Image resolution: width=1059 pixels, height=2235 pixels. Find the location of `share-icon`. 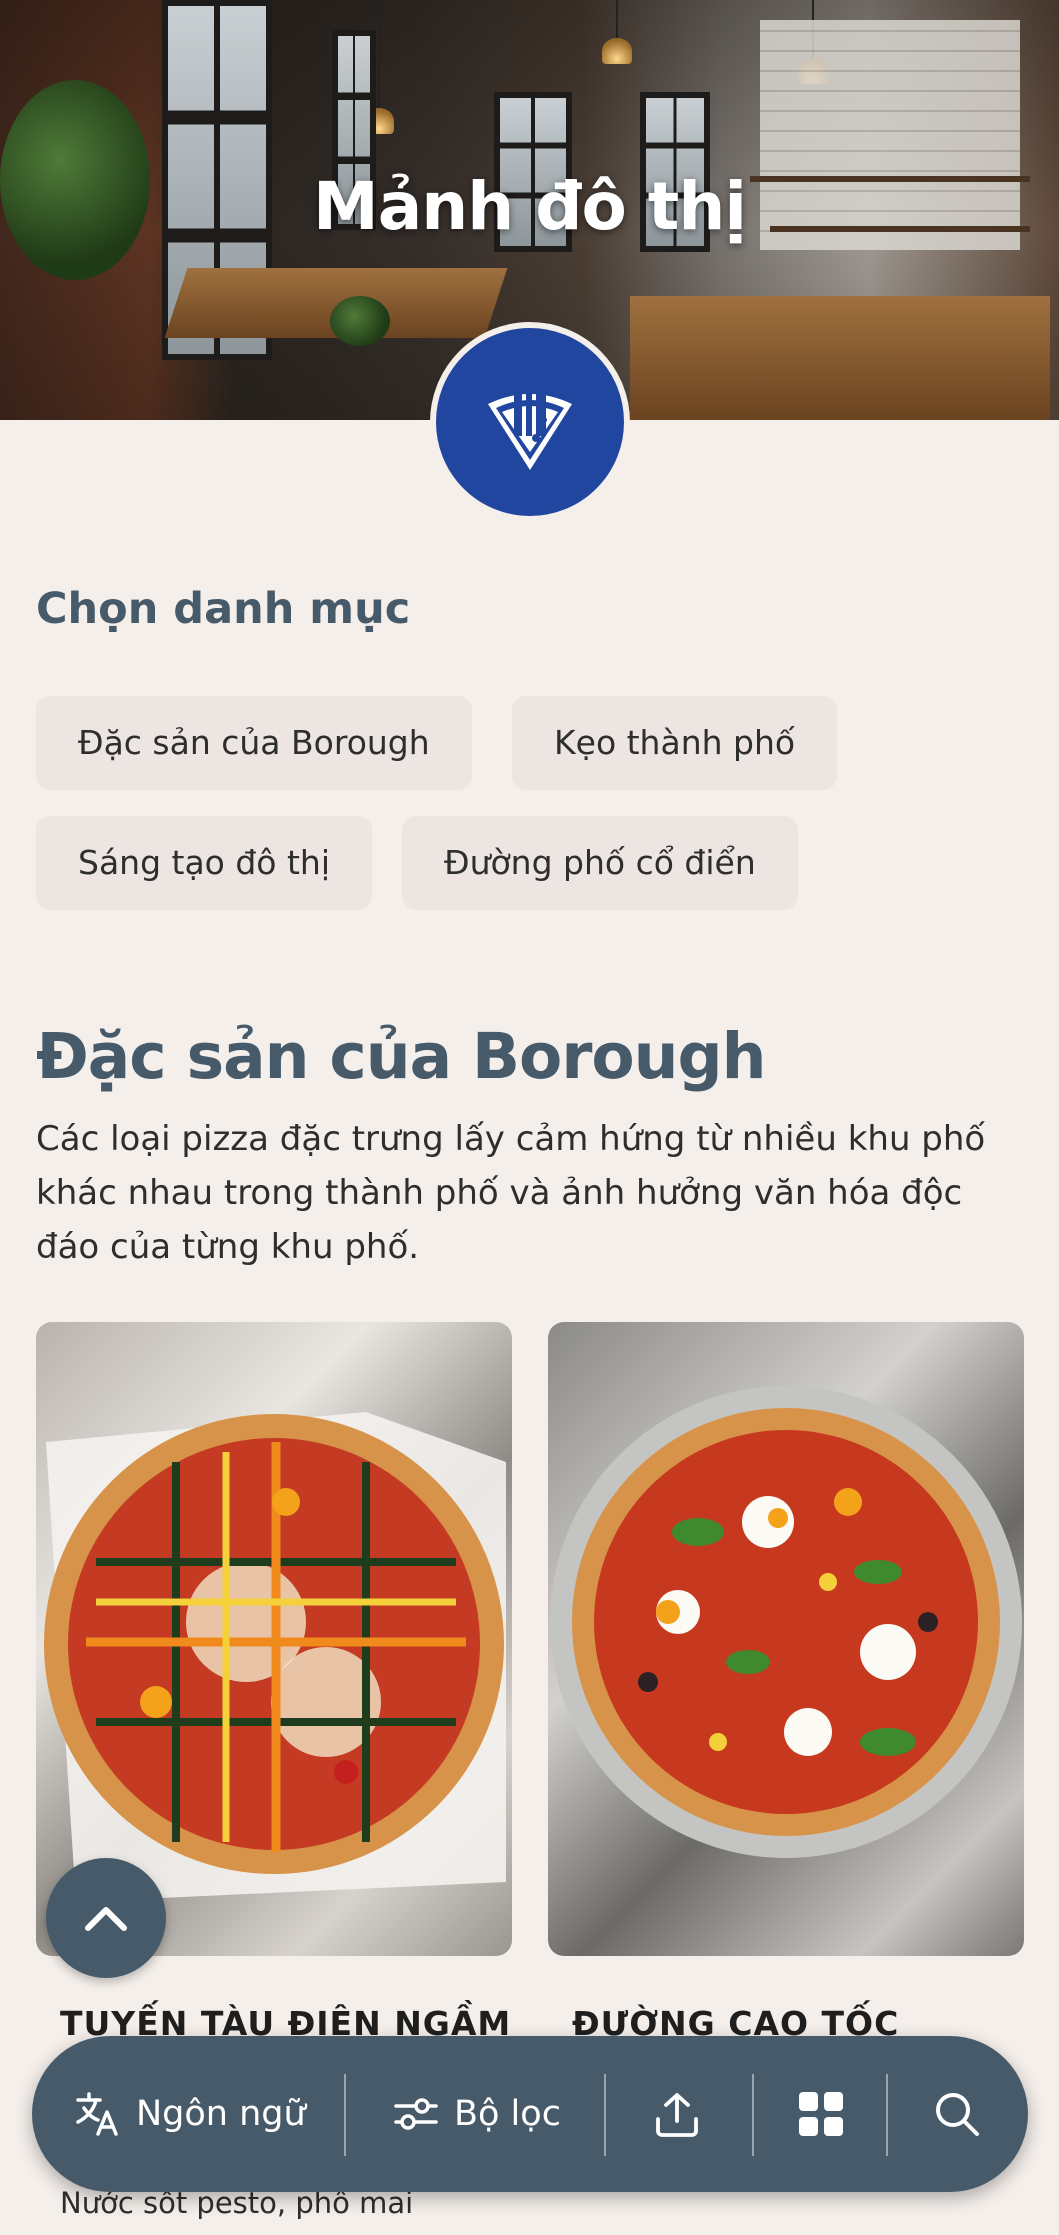

share-icon is located at coordinates (677, 2115).